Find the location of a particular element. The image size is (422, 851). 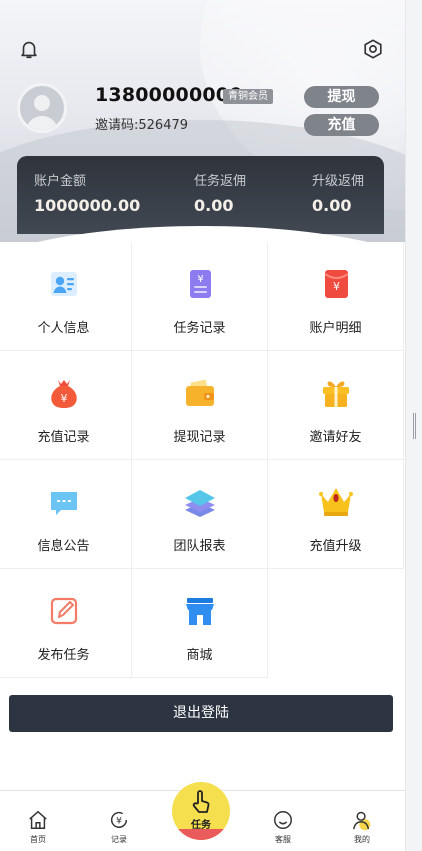

member-level-badge: 青铜会员 is located at coordinates (248, 96).